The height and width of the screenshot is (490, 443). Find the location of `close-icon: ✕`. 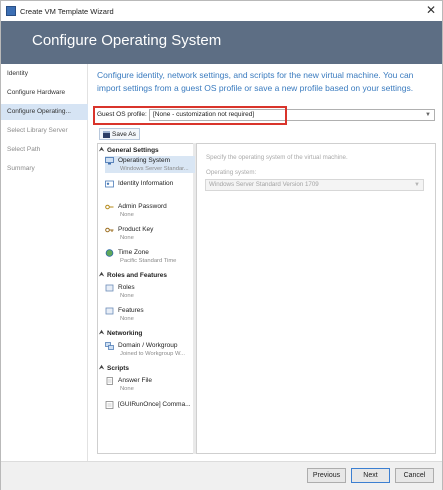

close-icon: ✕ is located at coordinates (431, 10).